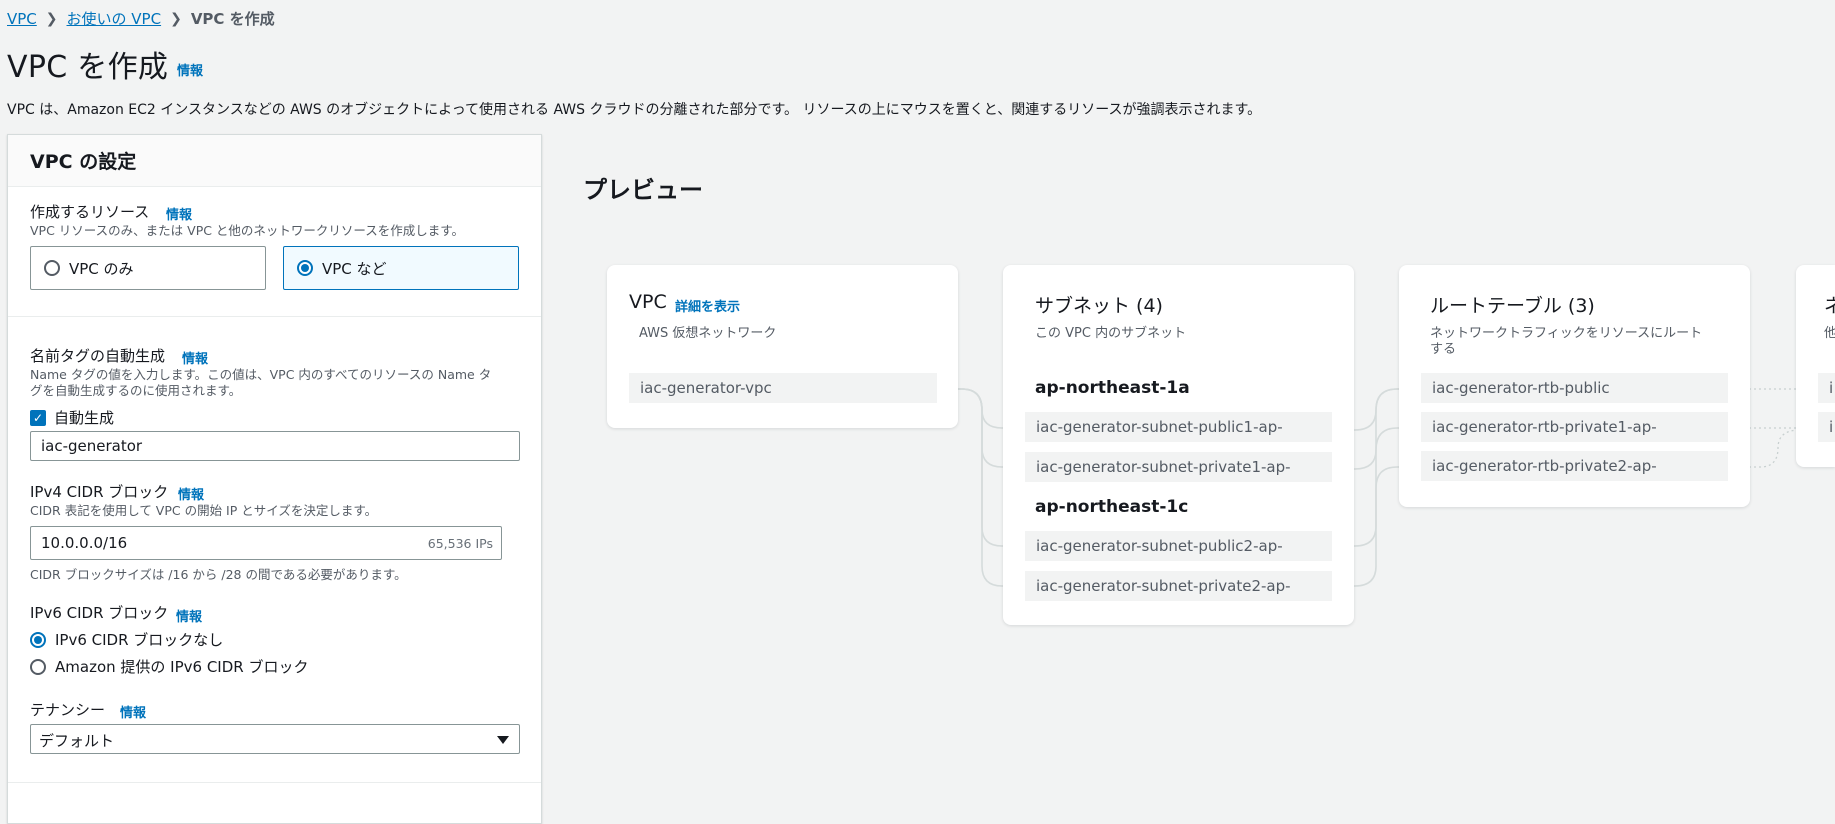 This screenshot has width=1835, height=824. Describe the element at coordinates (648, 302) in the screenshot. I see `vpc-card-title: VPC` at that location.